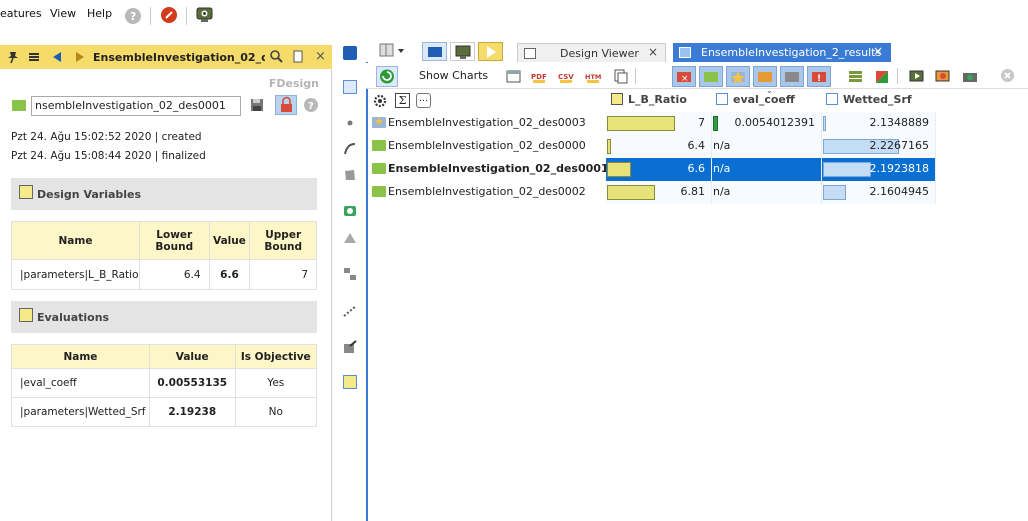 The height and width of the screenshot is (521, 1028). What do you see at coordinates (379, 121) in the screenshot?
I see `star-icon: ★` at bounding box center [379, 121].